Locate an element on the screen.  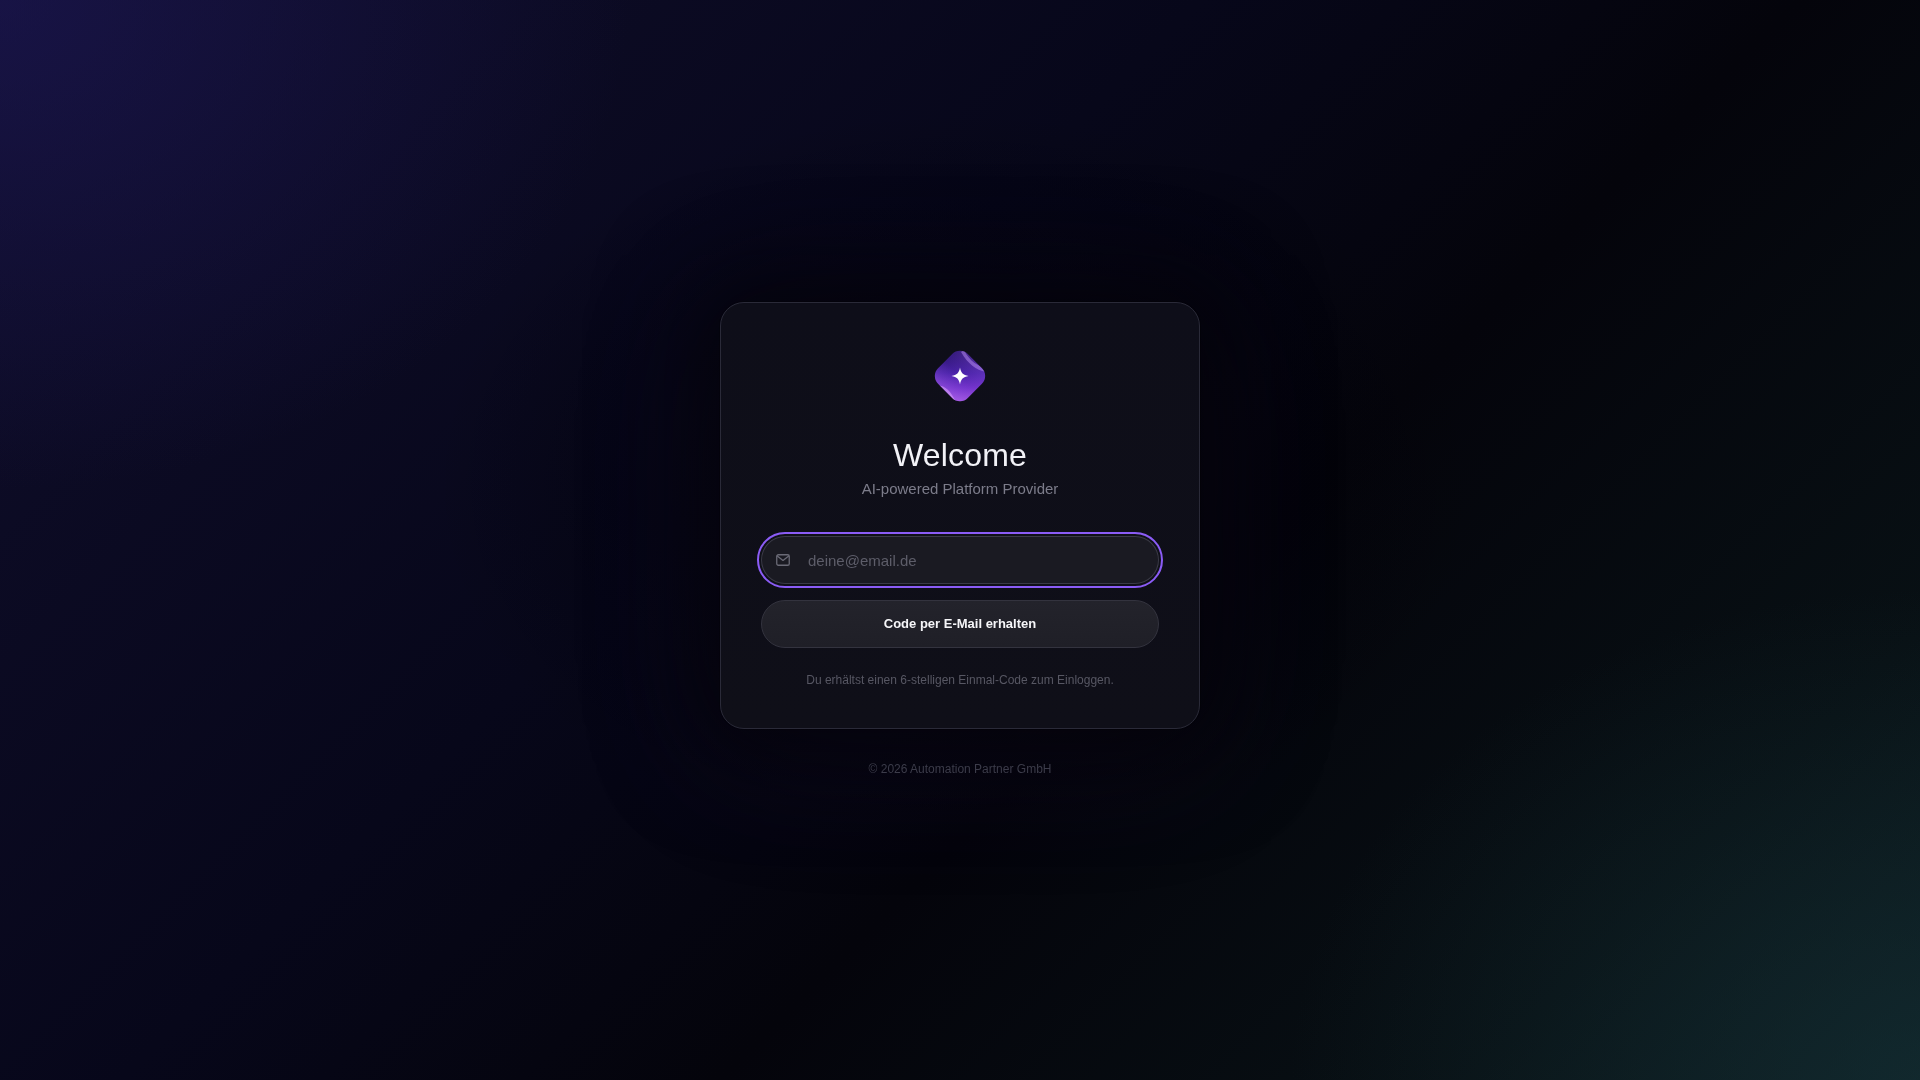
hint-text: Du erhältst einen 6-stelligen Einmal-Code zum Einloggen. is located at coordinates (960, 680).